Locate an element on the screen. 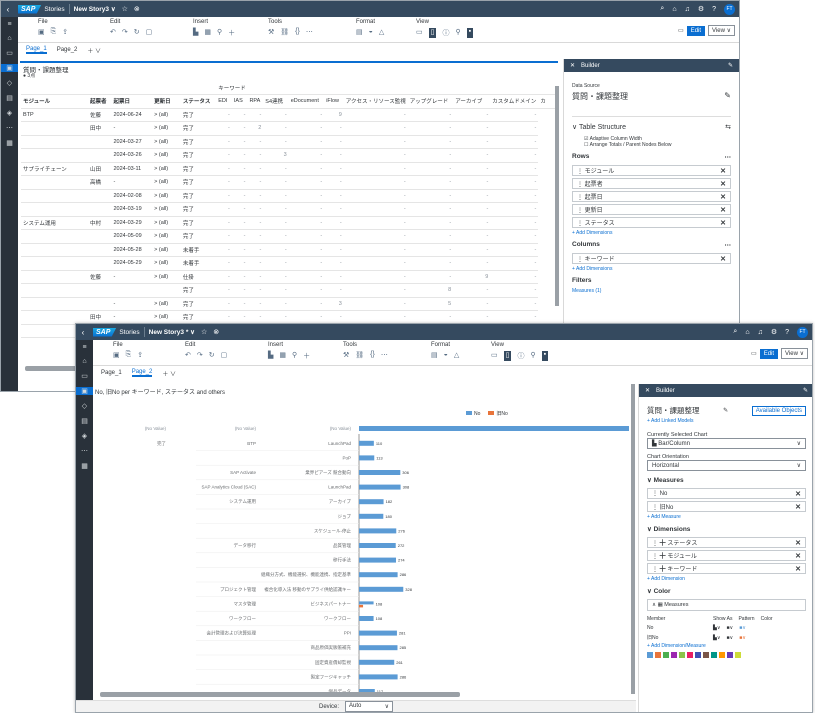 This screenshot has height=713, width=815. story-title: New Story3 * ∨ is located at coordinates (172, 332).